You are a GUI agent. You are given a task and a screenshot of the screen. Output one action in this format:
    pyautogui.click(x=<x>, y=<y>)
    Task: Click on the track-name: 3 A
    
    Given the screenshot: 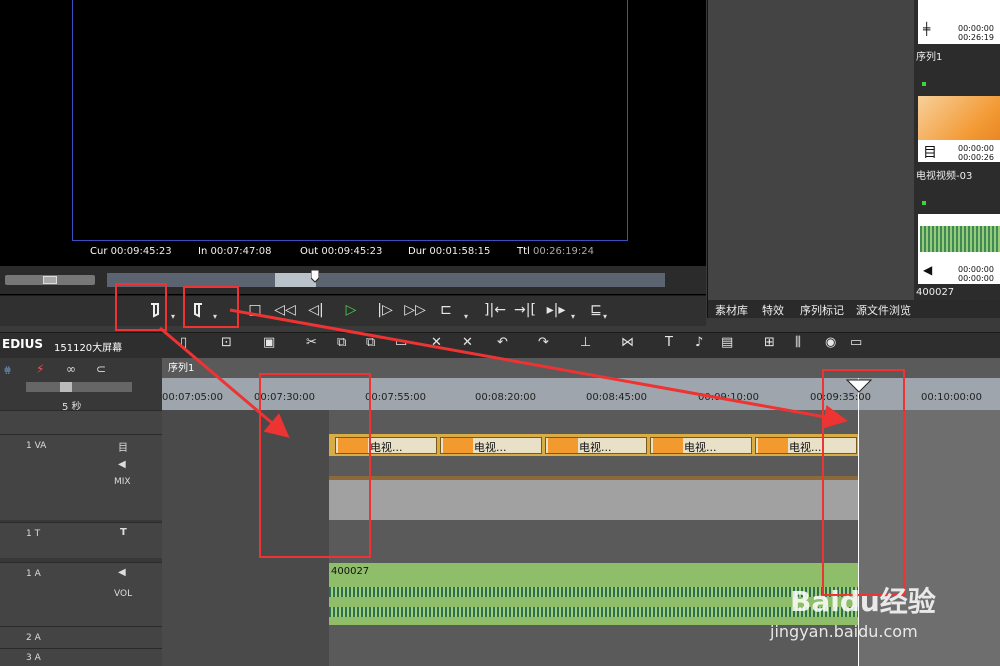 What is the action you would take?
    pyautogui.click(x=33, y=658)
    